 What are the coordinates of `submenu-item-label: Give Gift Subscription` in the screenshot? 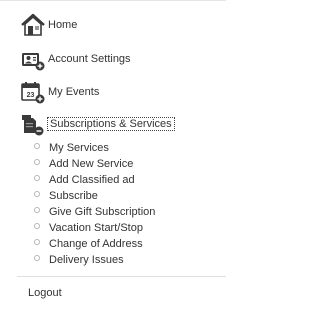 It's located at (102, 212).